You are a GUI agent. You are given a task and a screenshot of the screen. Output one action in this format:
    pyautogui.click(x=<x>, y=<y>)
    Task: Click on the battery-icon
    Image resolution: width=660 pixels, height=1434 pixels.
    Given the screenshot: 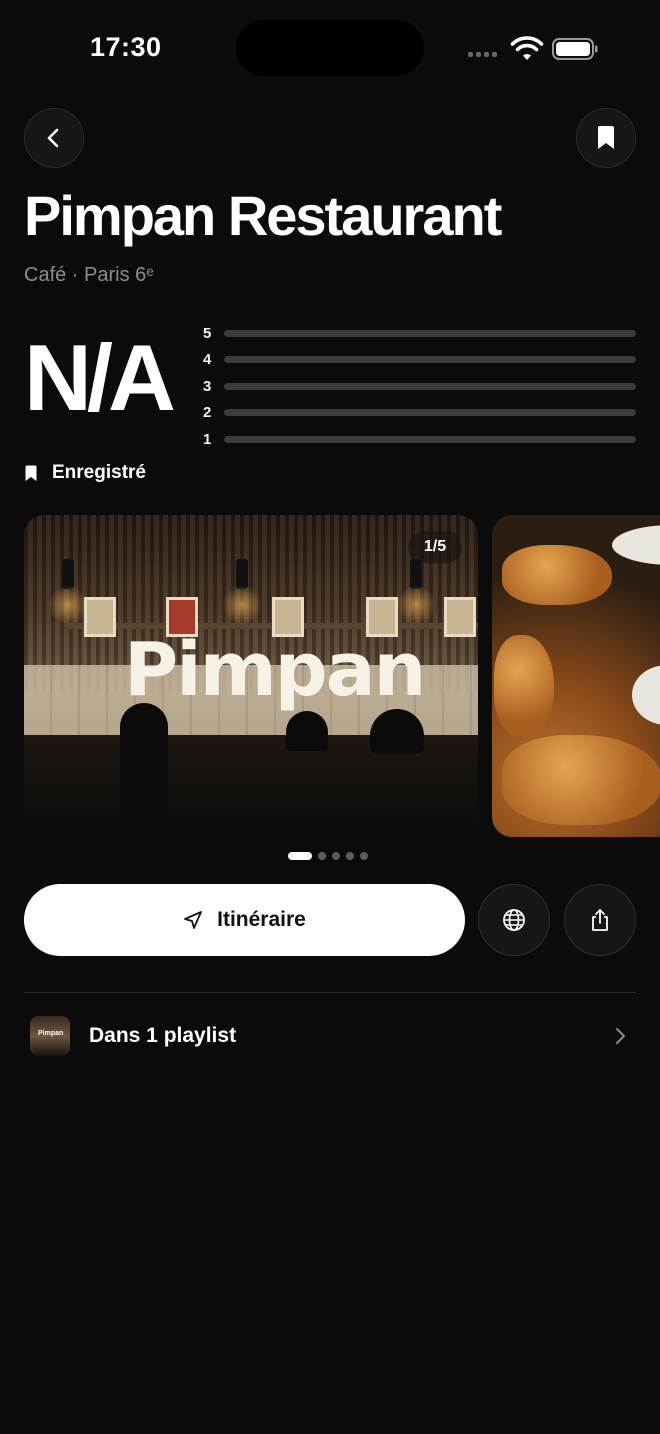 What is the action you would take?
    pyautogui.click(x=575, y=49)
    